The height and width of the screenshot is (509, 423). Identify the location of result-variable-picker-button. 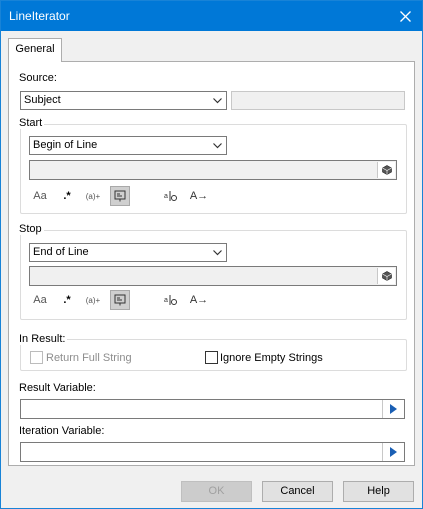
(393, 409).